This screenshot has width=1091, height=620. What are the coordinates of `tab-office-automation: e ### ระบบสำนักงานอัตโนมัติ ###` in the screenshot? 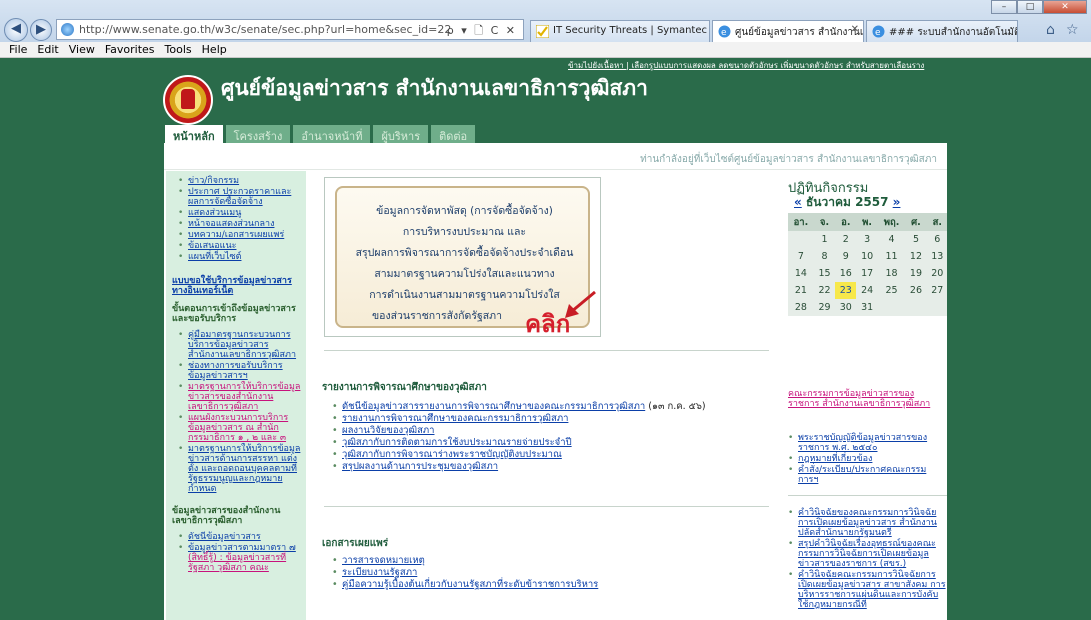 It's located at (942, 31).